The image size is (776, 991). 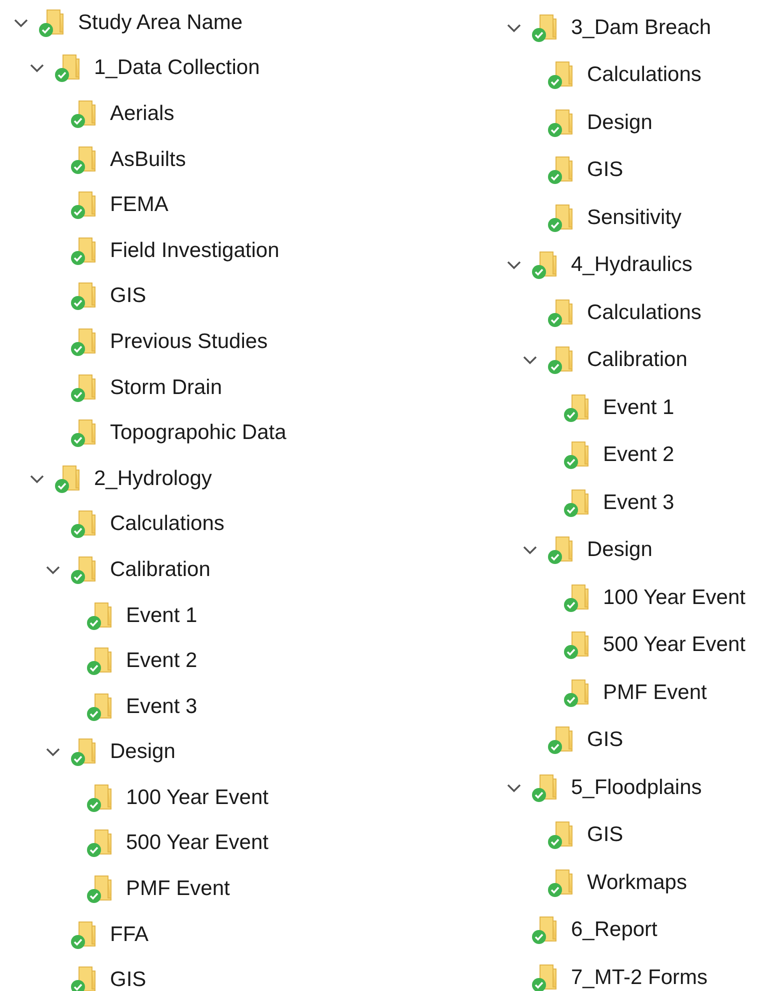 What do you see at coordinates (636, 788) in the screenshot?
I see `folder-name: 5_Floodplains` at bounding box center [636, 788].